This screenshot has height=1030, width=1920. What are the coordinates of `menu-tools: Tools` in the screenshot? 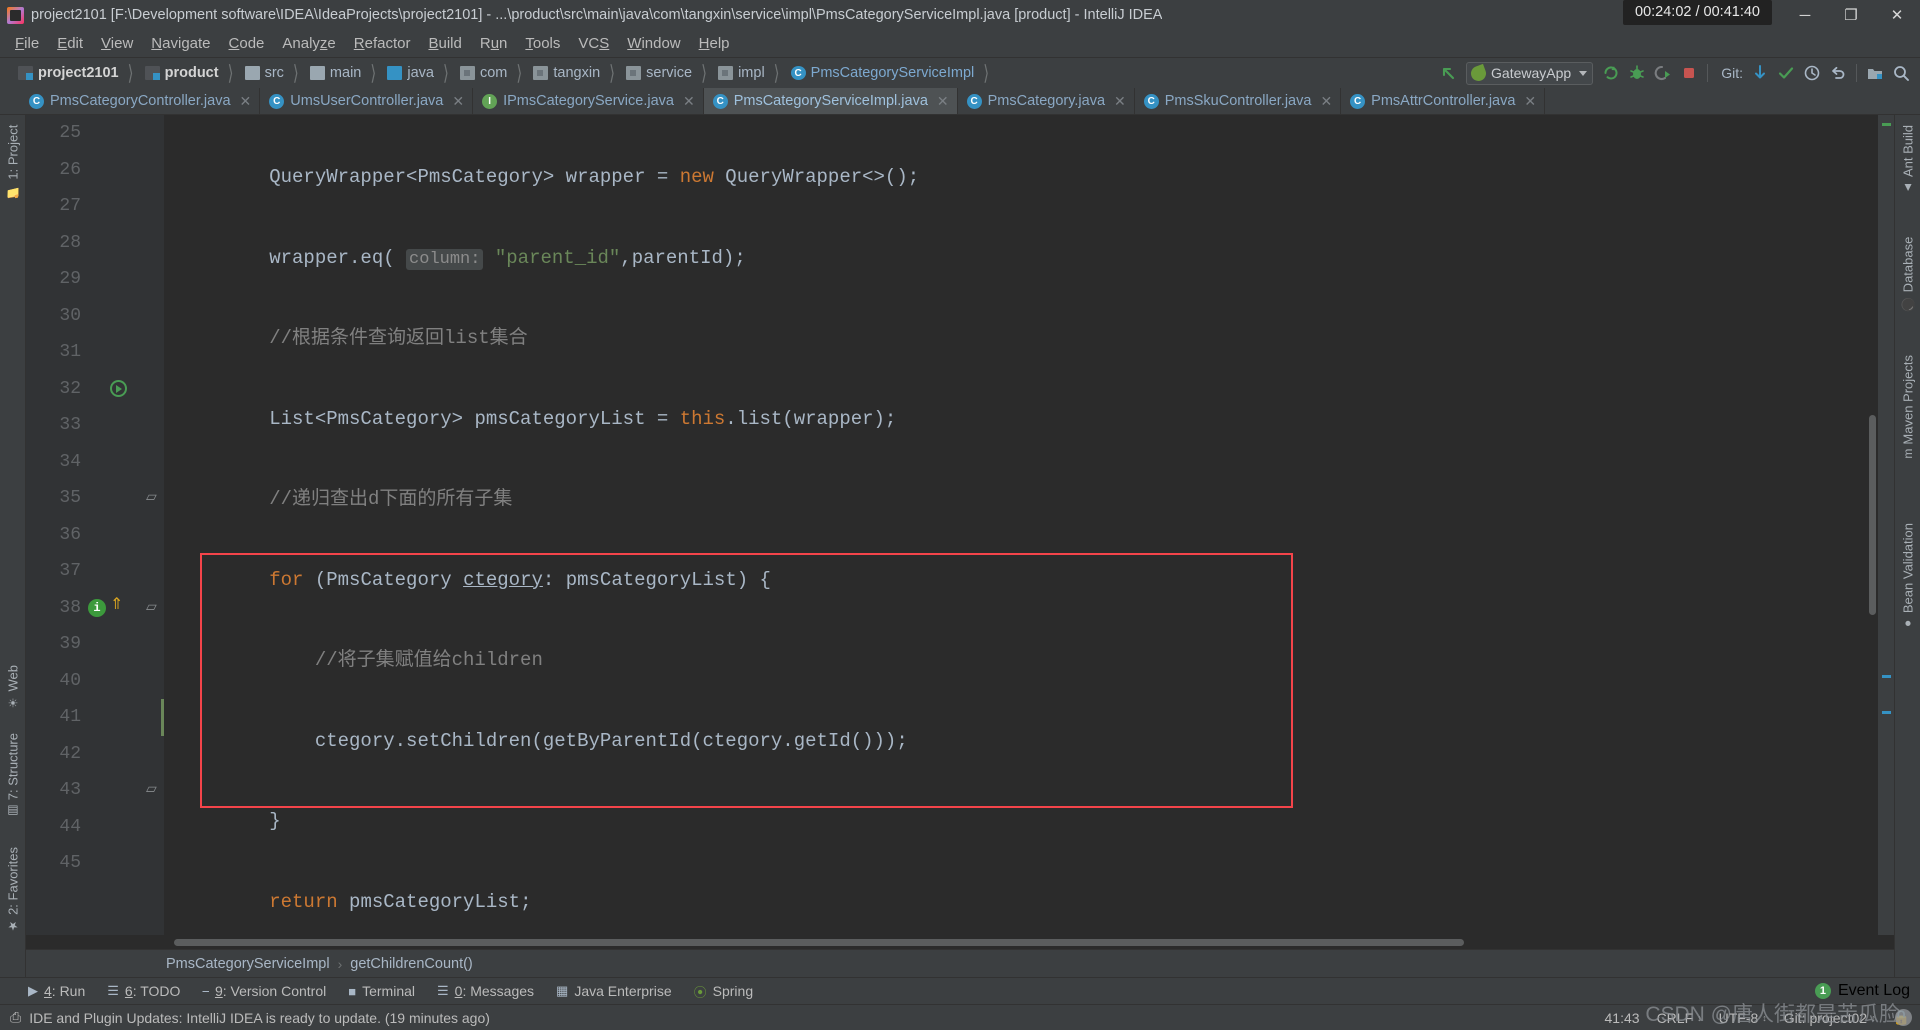 It's located at (542, 43).